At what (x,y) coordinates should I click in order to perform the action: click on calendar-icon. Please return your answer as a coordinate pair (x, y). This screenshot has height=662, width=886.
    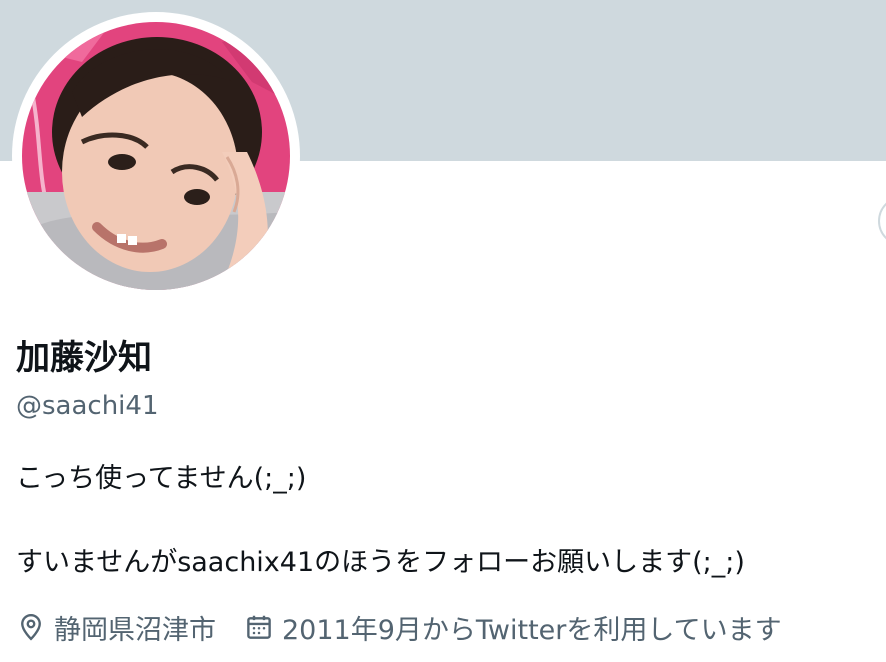
    Looking at the image, I should click on (259, 627).